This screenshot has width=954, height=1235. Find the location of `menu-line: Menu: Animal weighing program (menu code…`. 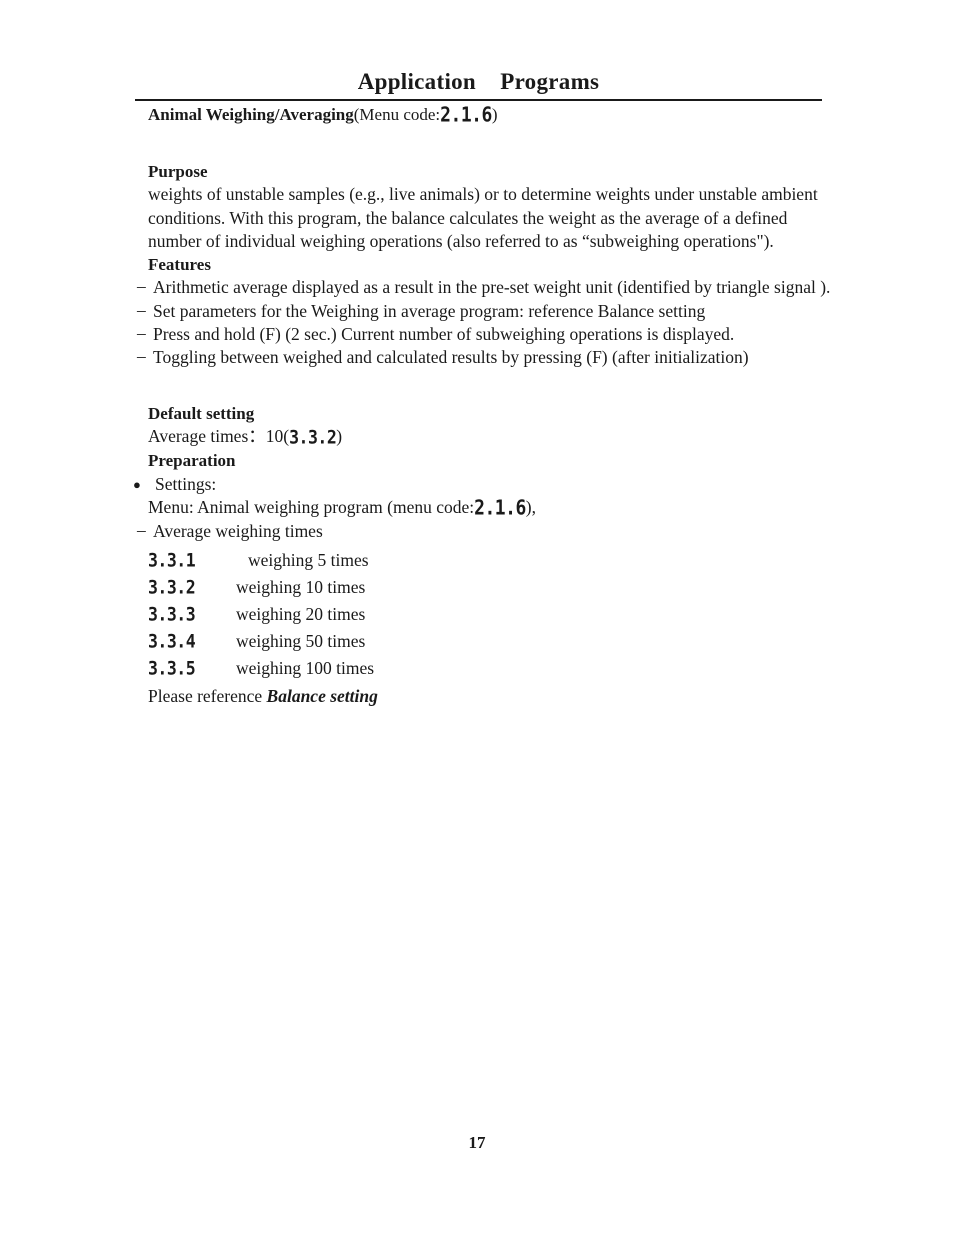

menu-line: Menu: Animal weighing program (menu code… is located at coordinates (551, 508).